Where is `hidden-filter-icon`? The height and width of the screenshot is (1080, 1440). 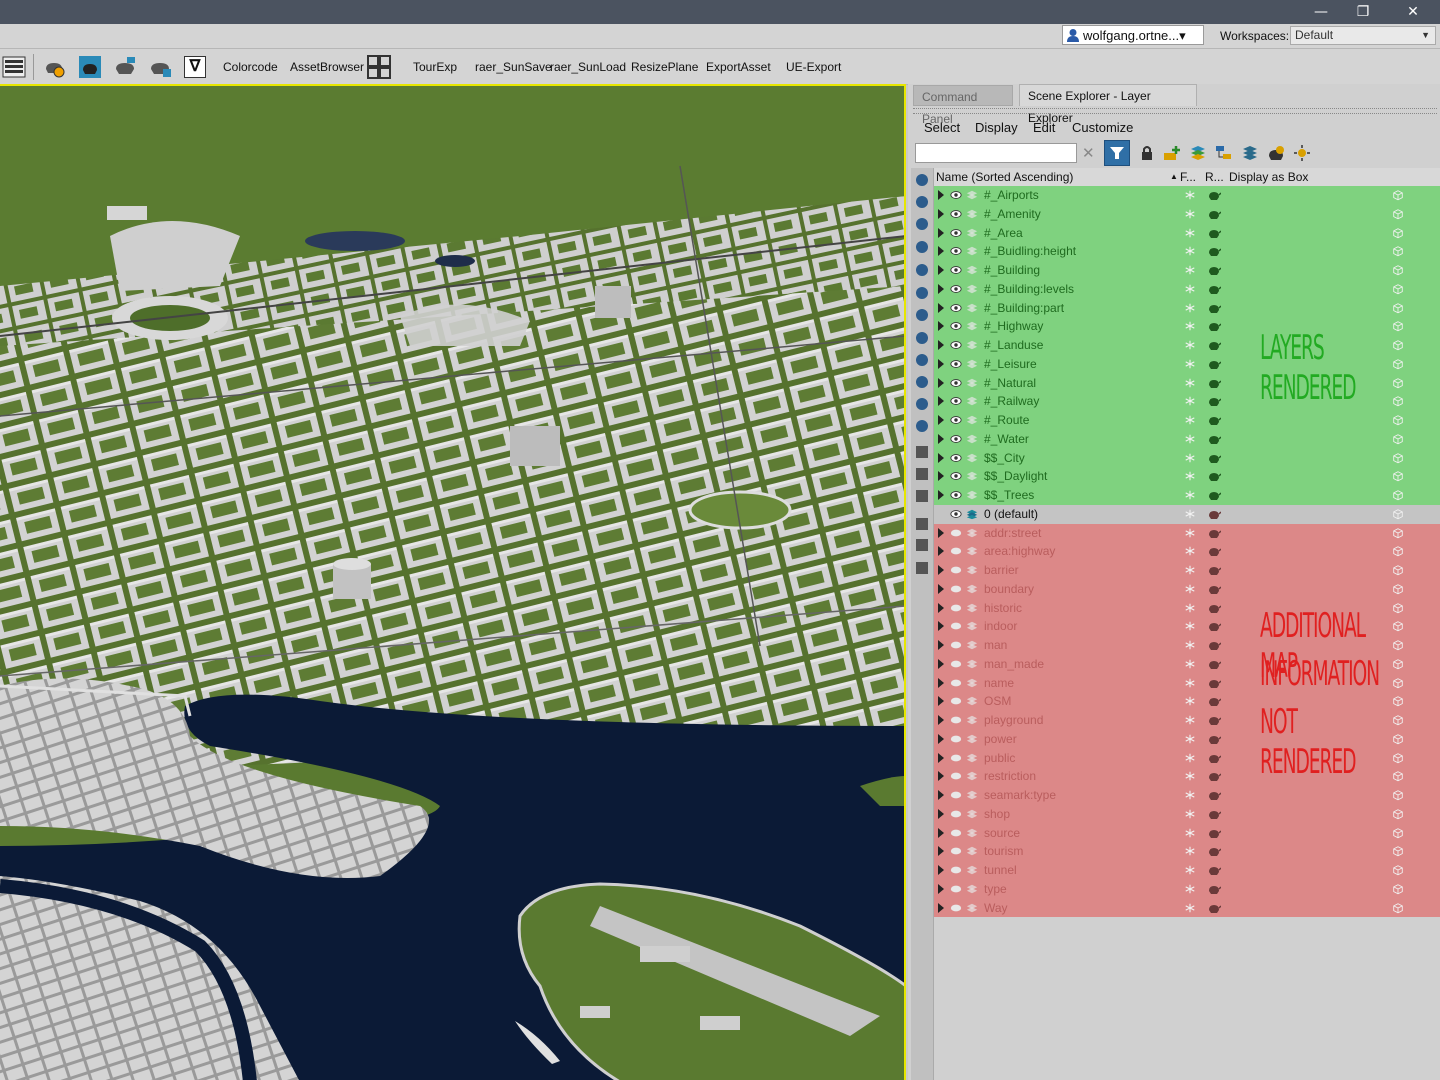
hidden-filter-icon is located at coordinates (922, 426).